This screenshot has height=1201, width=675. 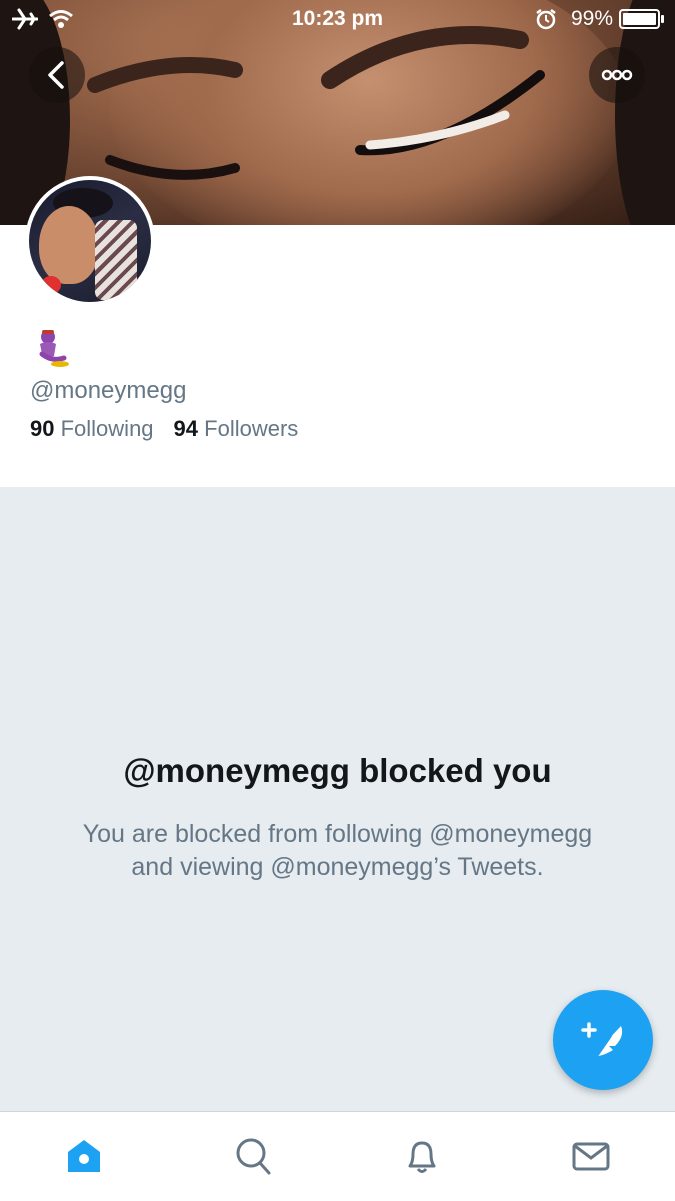 I want to click on tab-notifications, so click(x=422, y=1156).